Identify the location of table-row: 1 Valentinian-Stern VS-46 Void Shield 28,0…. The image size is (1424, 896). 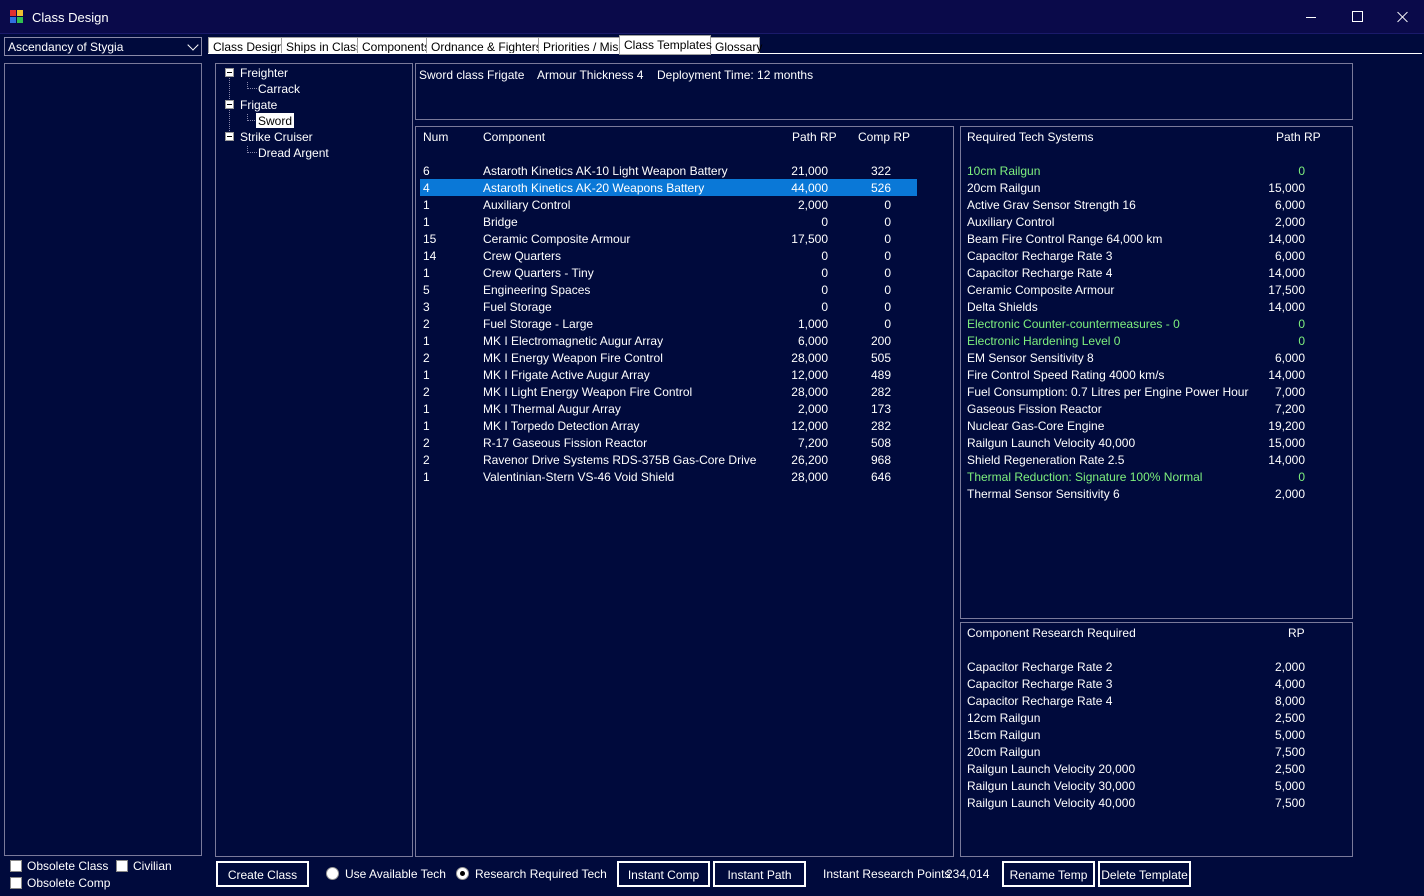
(668, 476).